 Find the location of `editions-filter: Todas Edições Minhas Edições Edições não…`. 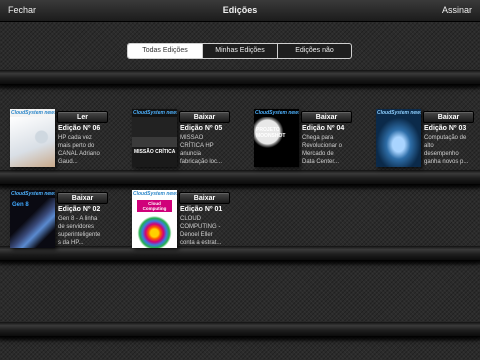

editions-filter: Todas Edições Minhas Edições Edições não… is located at coordinates (239, 51).